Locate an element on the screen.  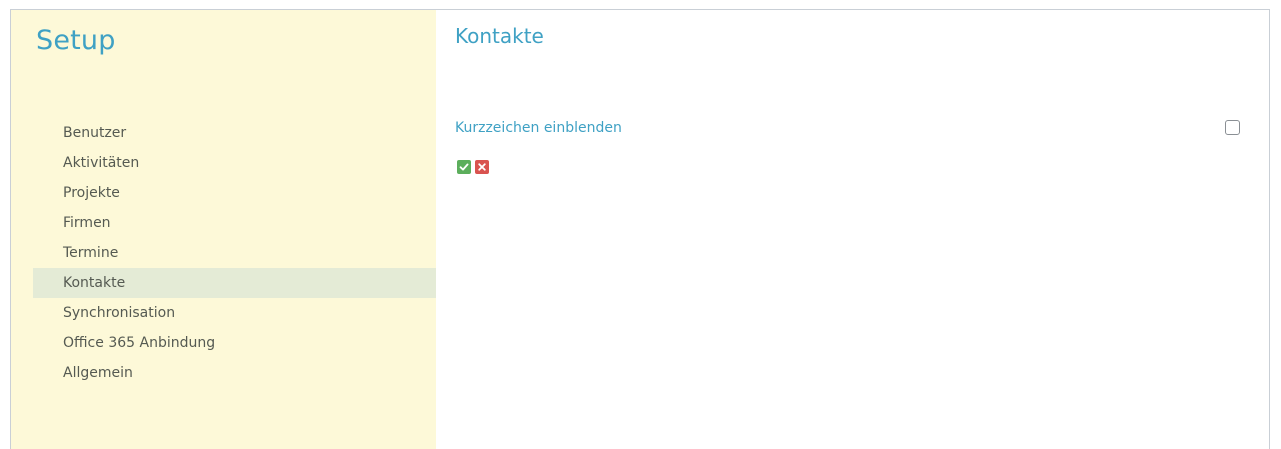
confirm-button is located at coordinates (464, 167).